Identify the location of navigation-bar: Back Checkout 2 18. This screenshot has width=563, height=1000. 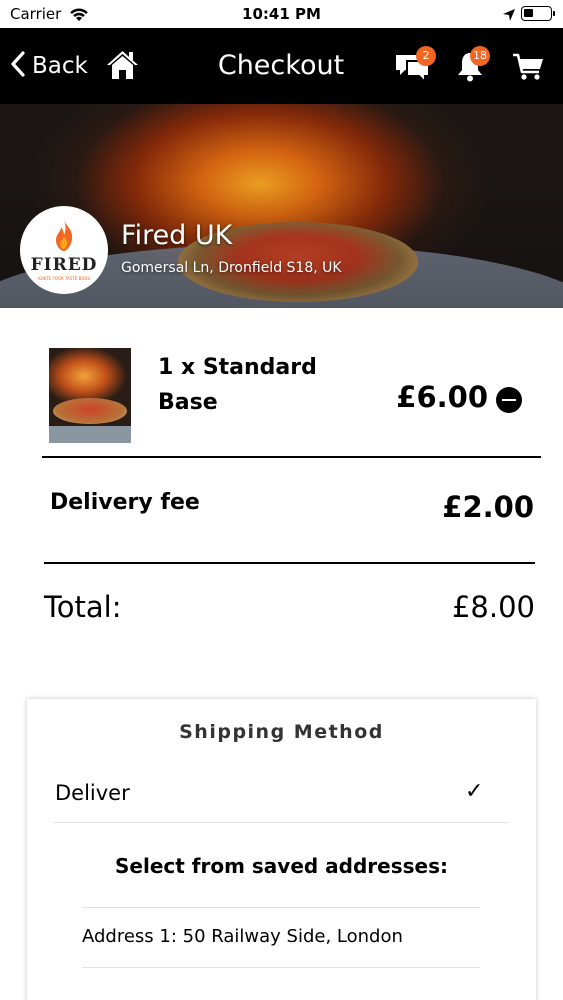
(281, 66).